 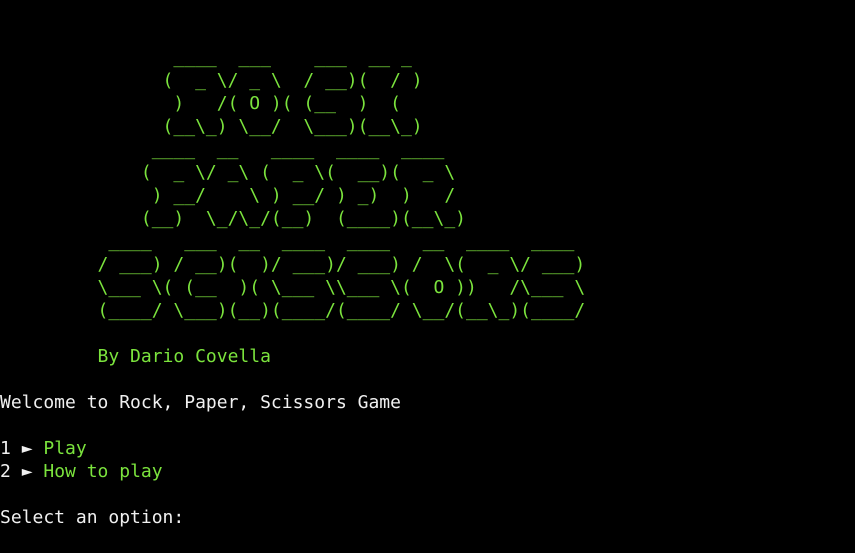 I want to click on input-cursor, so click(x=199, y=517).